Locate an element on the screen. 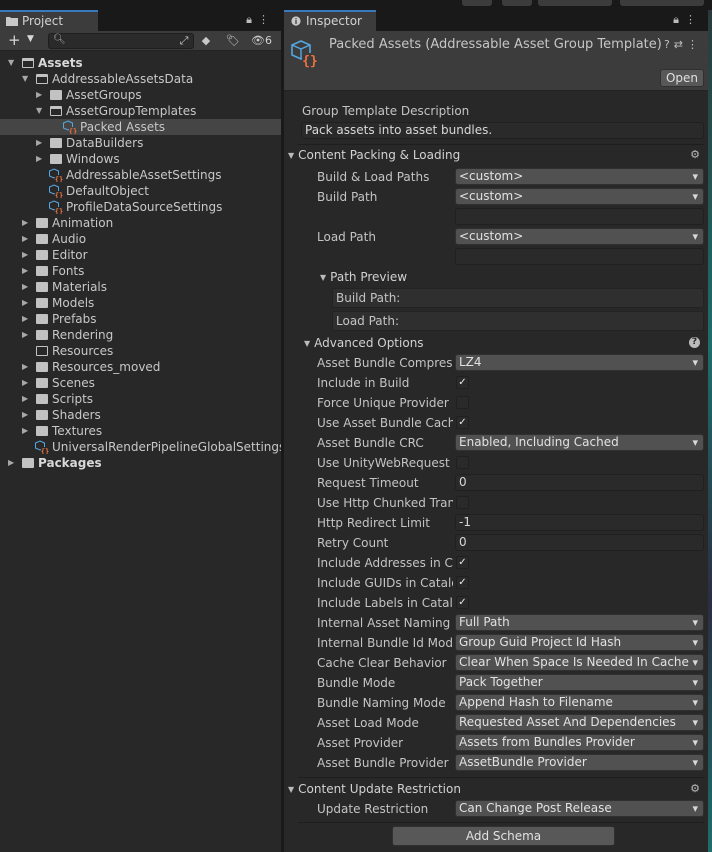  description-field: Pack assets into asset bundles. is located at coordinates (502, 130).